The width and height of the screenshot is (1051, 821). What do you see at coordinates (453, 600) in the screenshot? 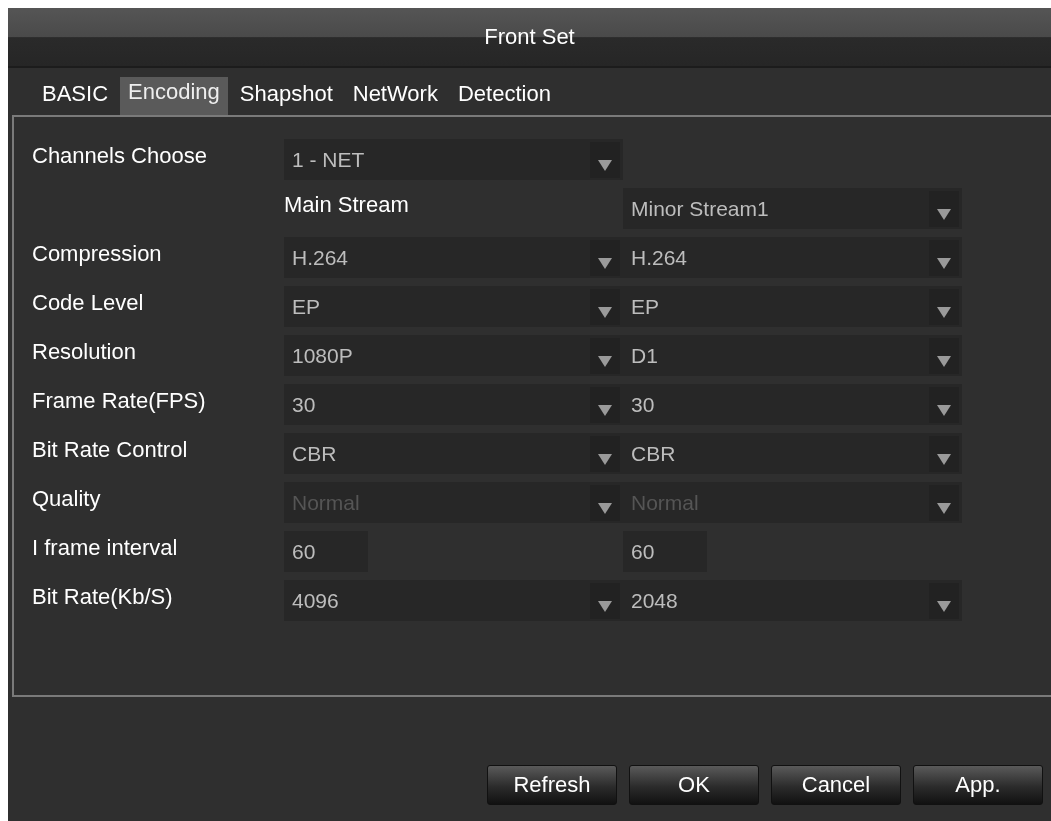
I see `dropdown: 4096` at bounding box center [453, 600].